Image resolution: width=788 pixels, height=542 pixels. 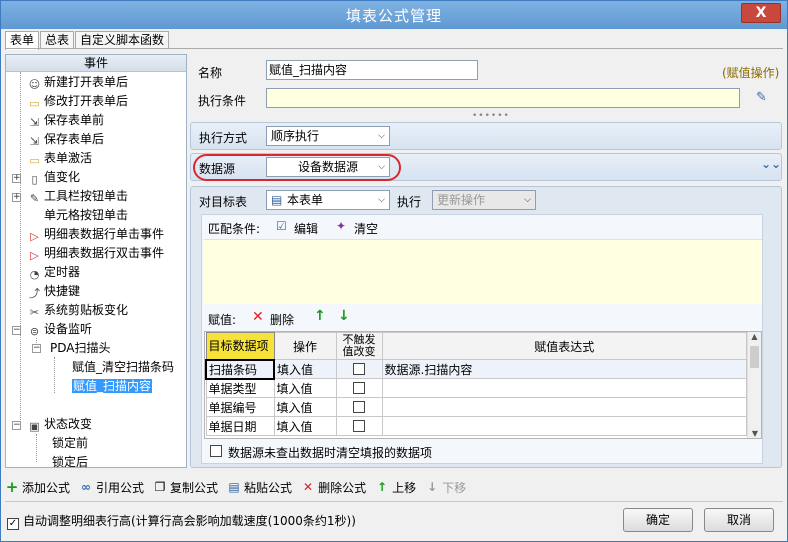 I want to click on move-up-button: ↑ 上移, so click(x=395, y=487).